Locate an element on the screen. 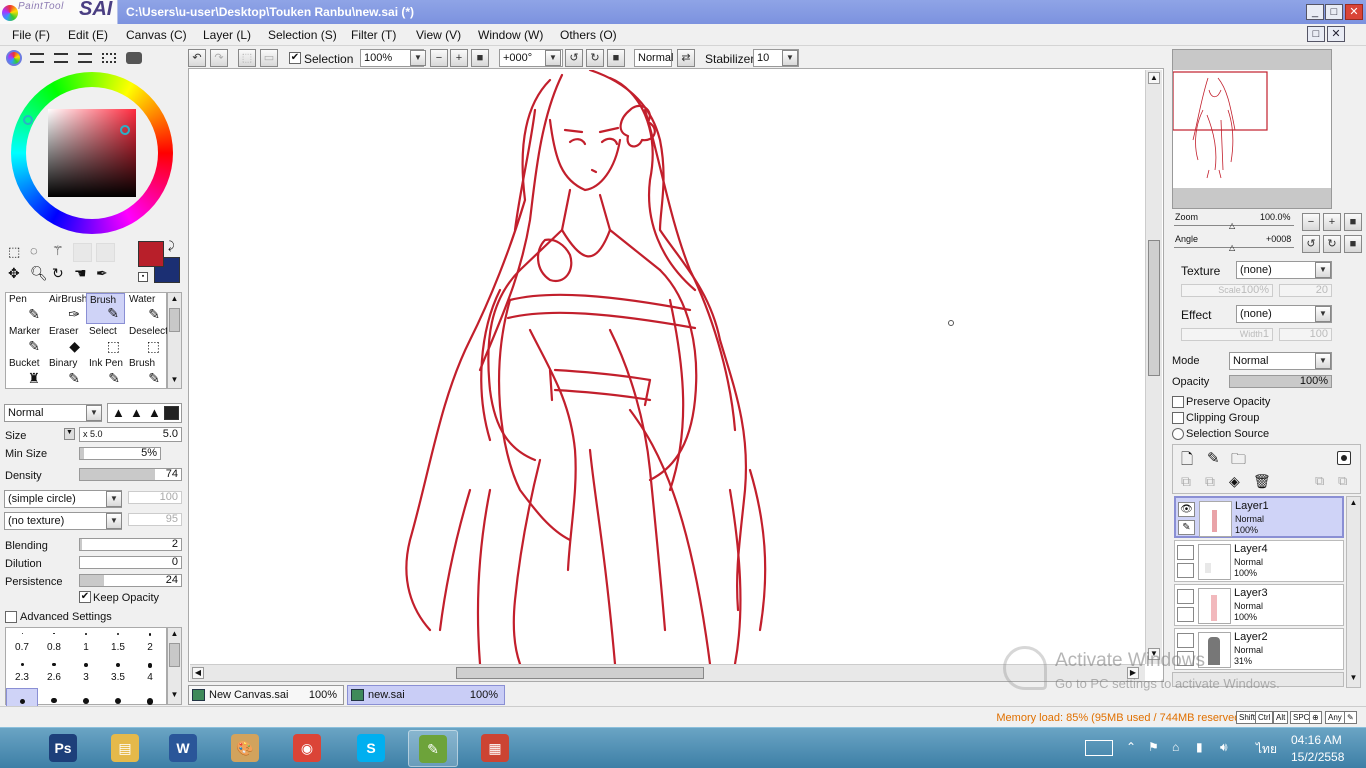 The height and width of the screenshot is (768, 1366). chrome-icon: ◉ is located at coordinates (307, 748).